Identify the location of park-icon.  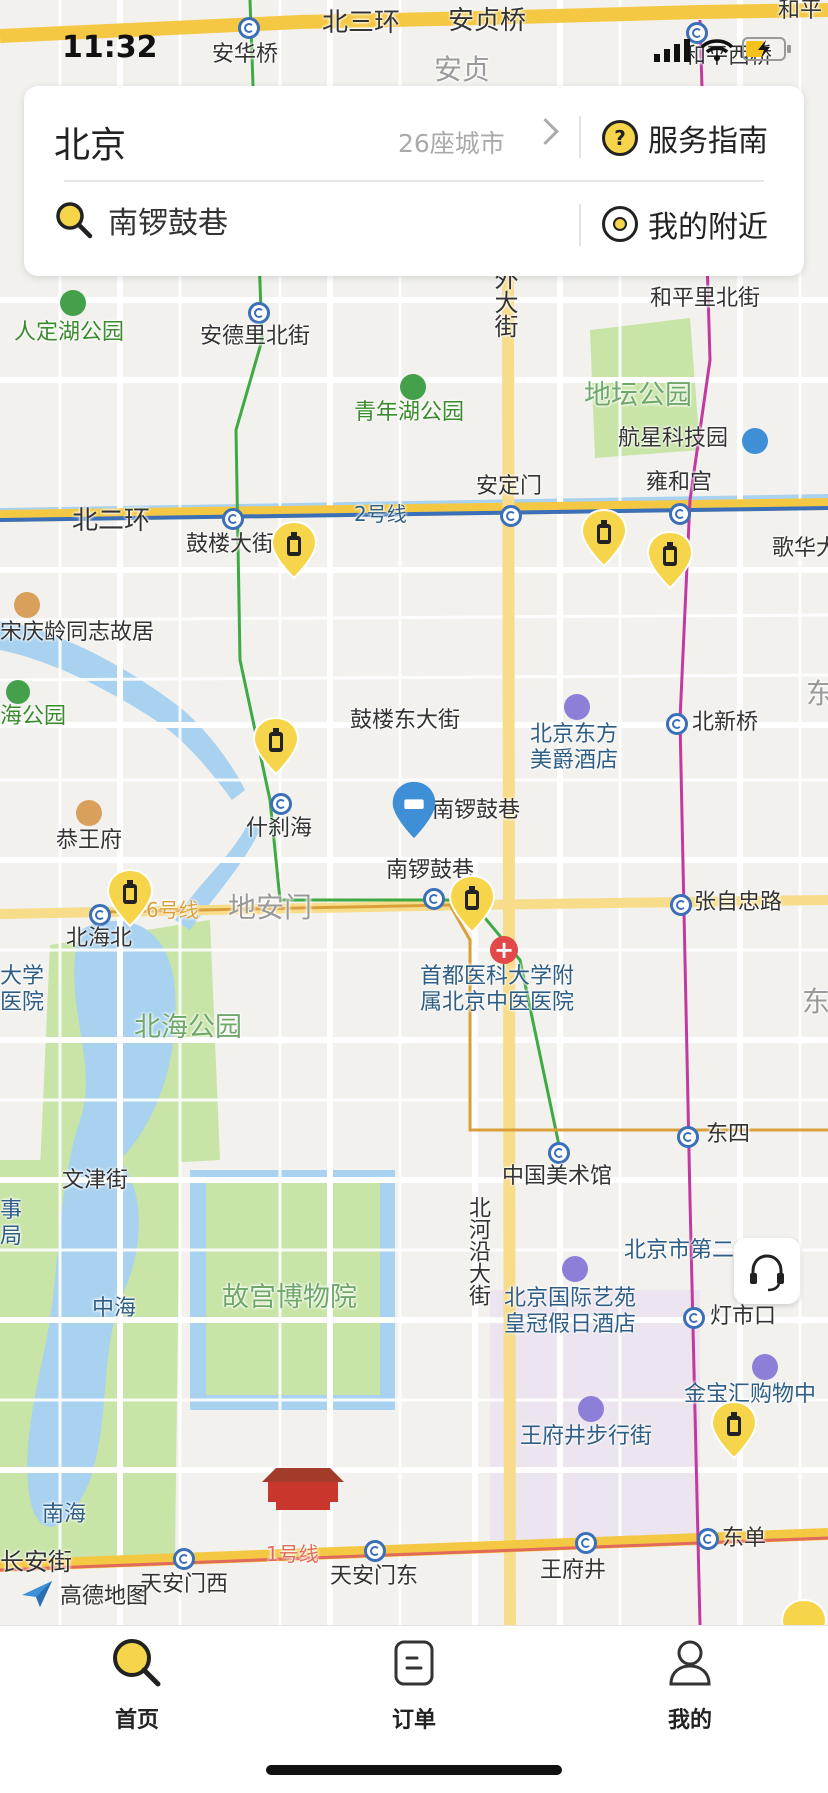
(73, 303).